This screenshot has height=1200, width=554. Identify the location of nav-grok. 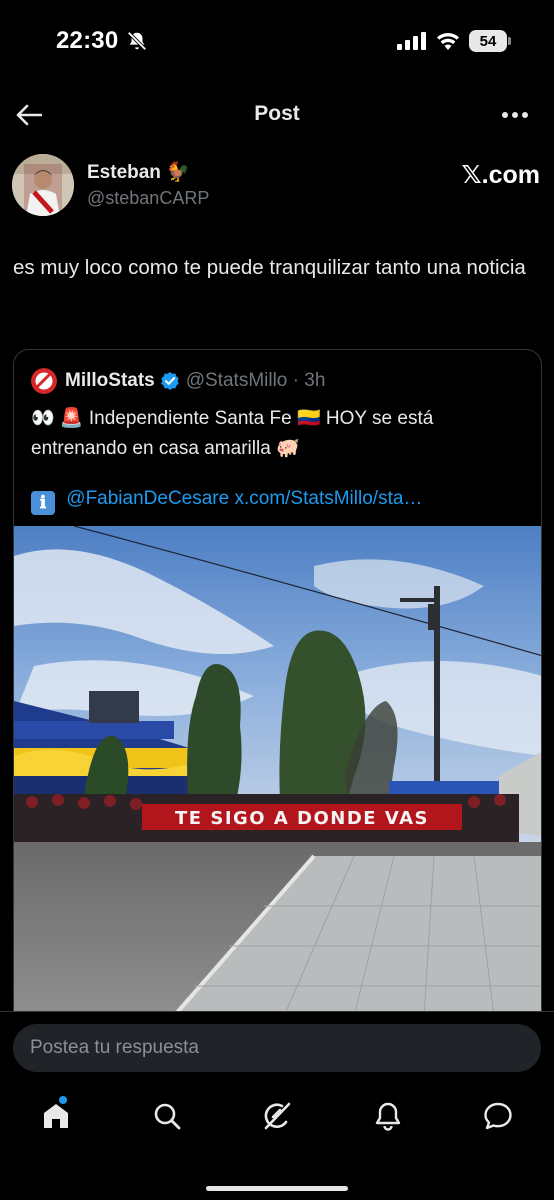
(277, 1116).